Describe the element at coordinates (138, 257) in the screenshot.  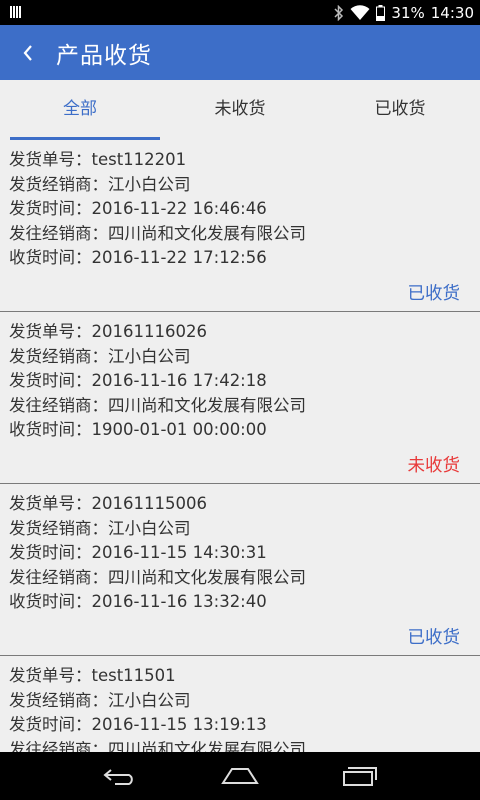
I see `receive-time: 收货时间：2016-11-22 17:12:56` at that location.